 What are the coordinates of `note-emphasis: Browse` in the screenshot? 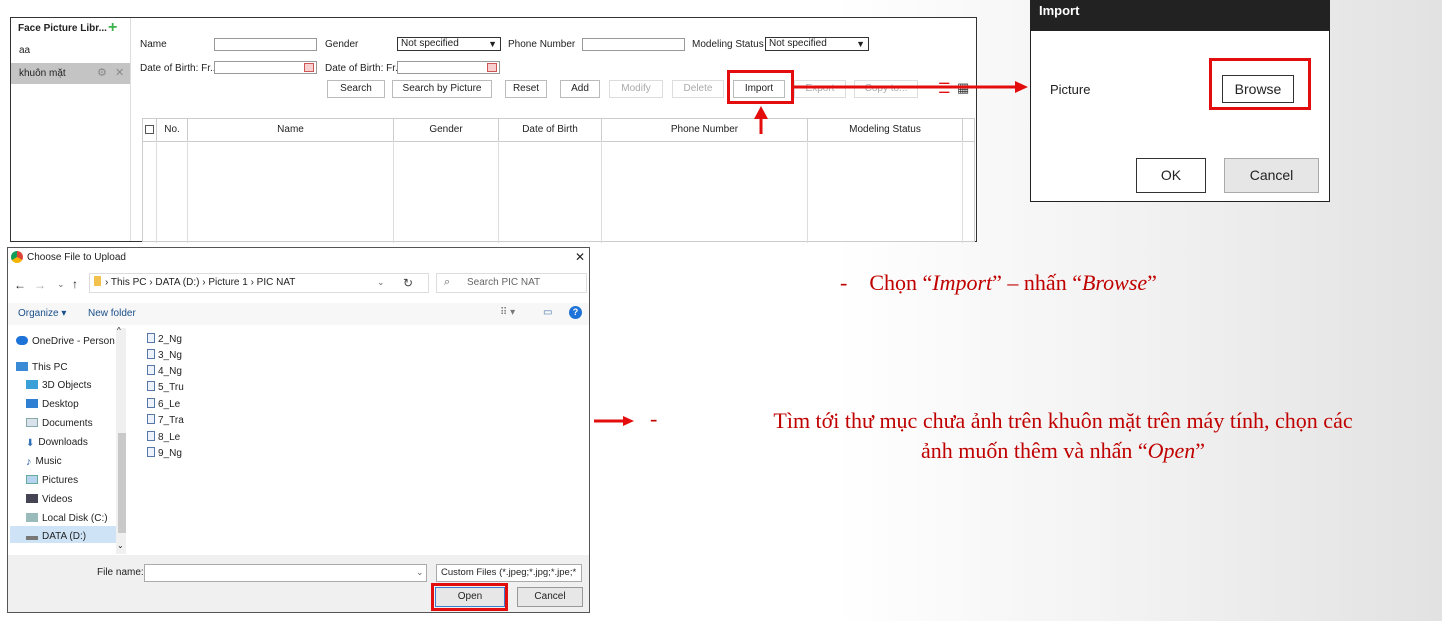 It's located at (1114, 282).